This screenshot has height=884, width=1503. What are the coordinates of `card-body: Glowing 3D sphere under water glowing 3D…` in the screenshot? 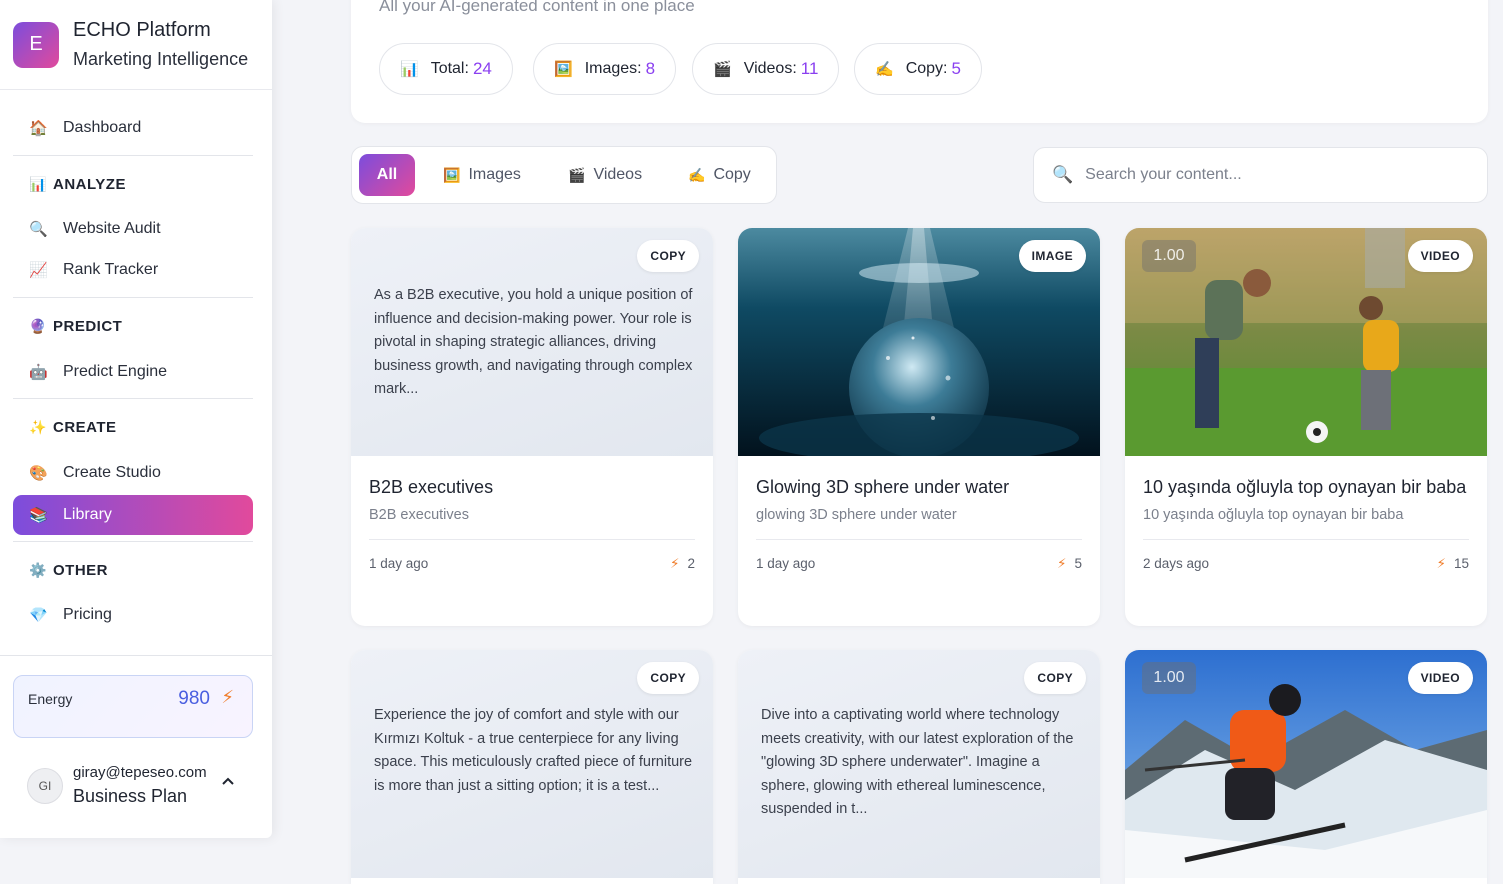 It's located at (919, 521).